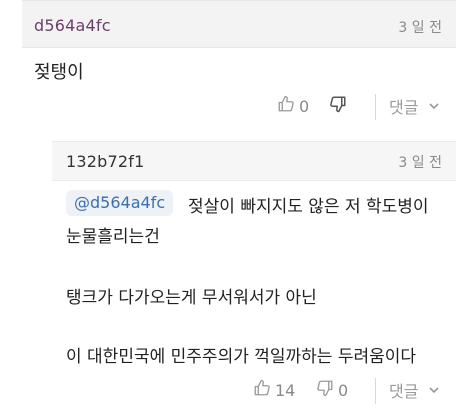 The image size is (474, 412). What do you see at coordinates (191, 298) in the screenshot?
I see `reply-text-line: 탱크가 다가오는게 무서워서가 아닌` at bounding box center [191, 298].